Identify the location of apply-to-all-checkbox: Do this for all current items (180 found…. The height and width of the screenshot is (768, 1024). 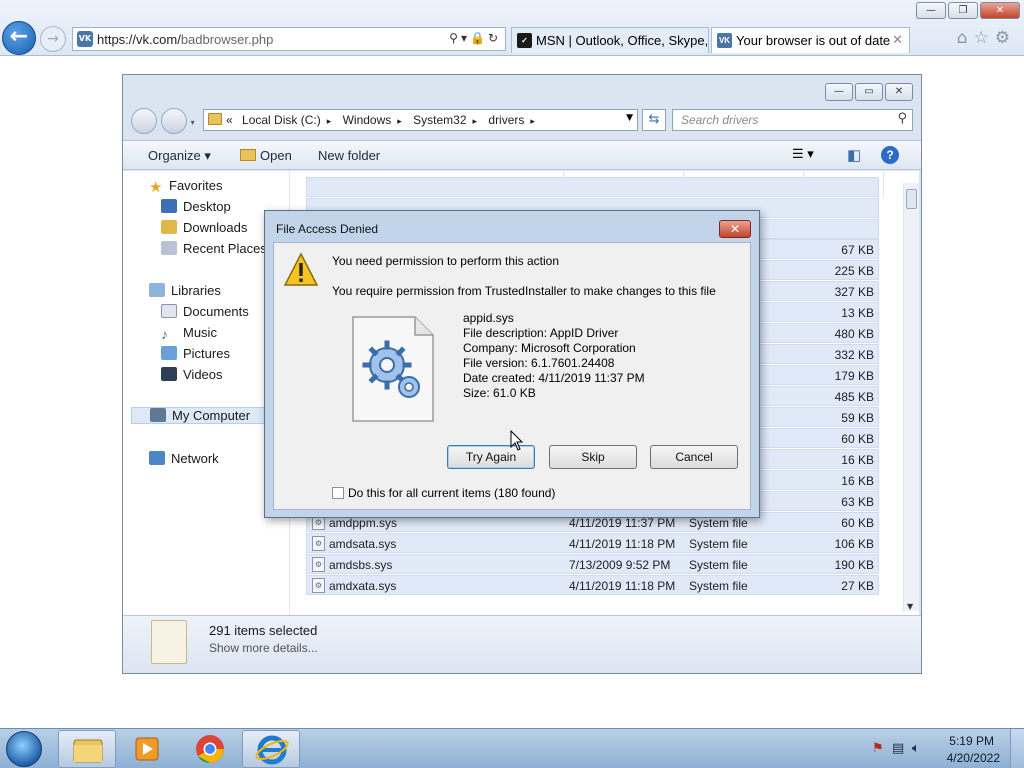
(443, 493).